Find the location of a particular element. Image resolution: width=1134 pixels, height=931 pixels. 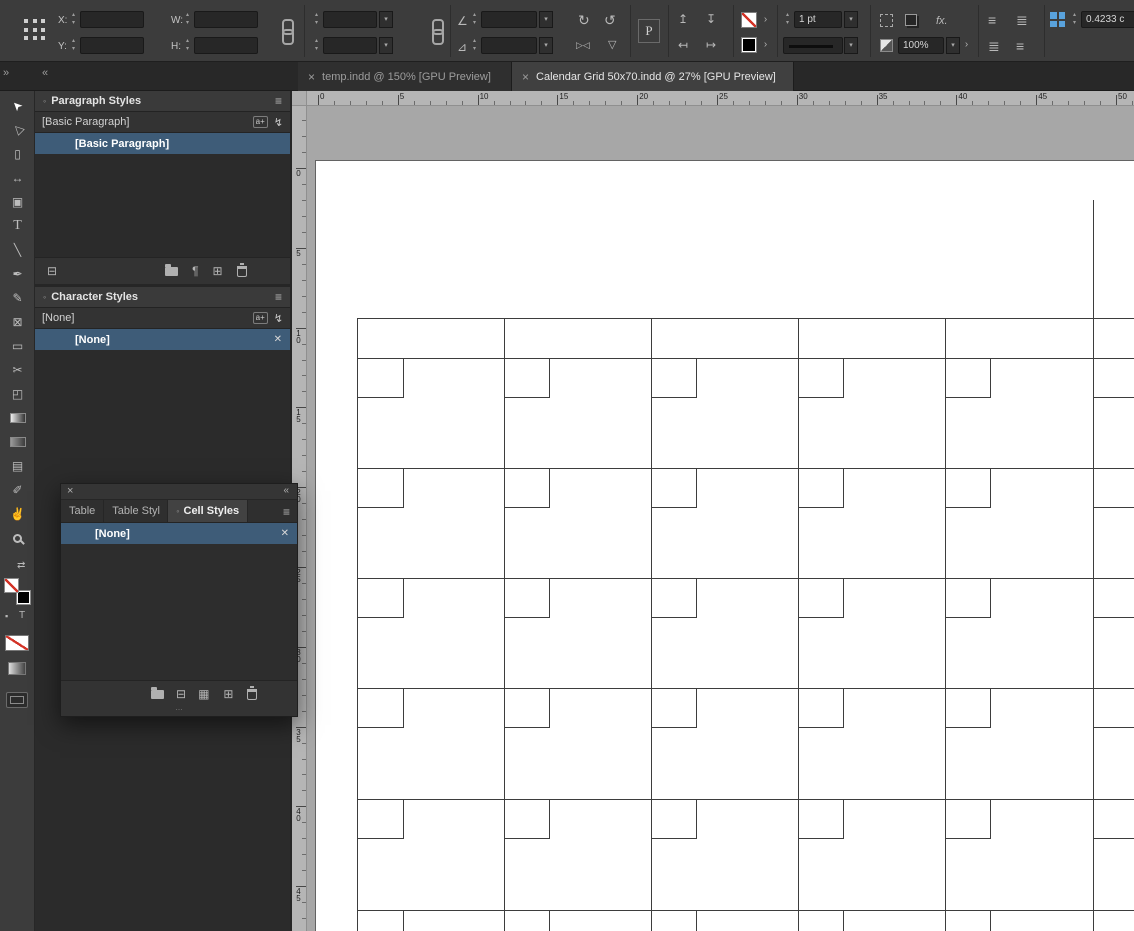

opacity-dropdown is located at coordinates (953, 45).